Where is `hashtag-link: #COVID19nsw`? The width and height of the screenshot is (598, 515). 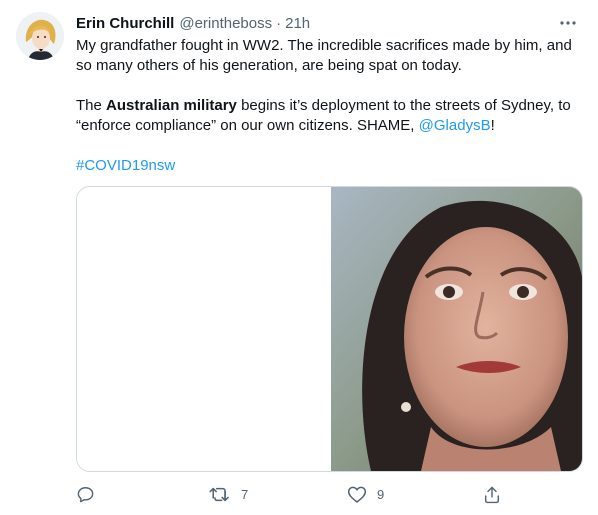
hashtag-link: #COVID19nsw is located at coordinates (125, 165).